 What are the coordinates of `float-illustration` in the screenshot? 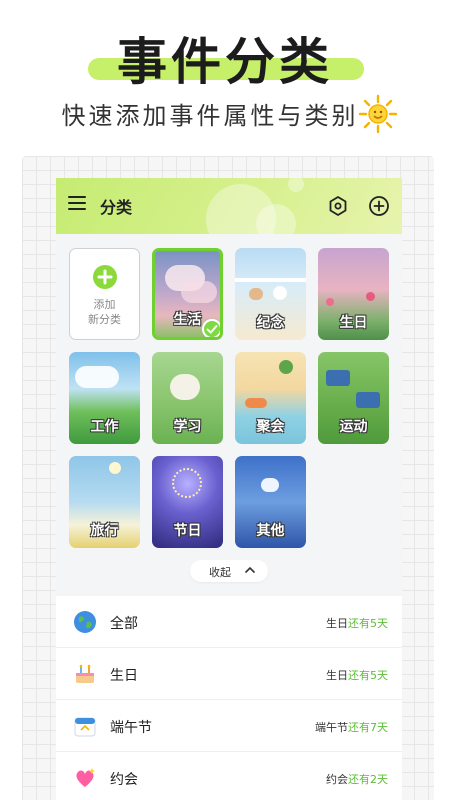 It's located at (256, 403).